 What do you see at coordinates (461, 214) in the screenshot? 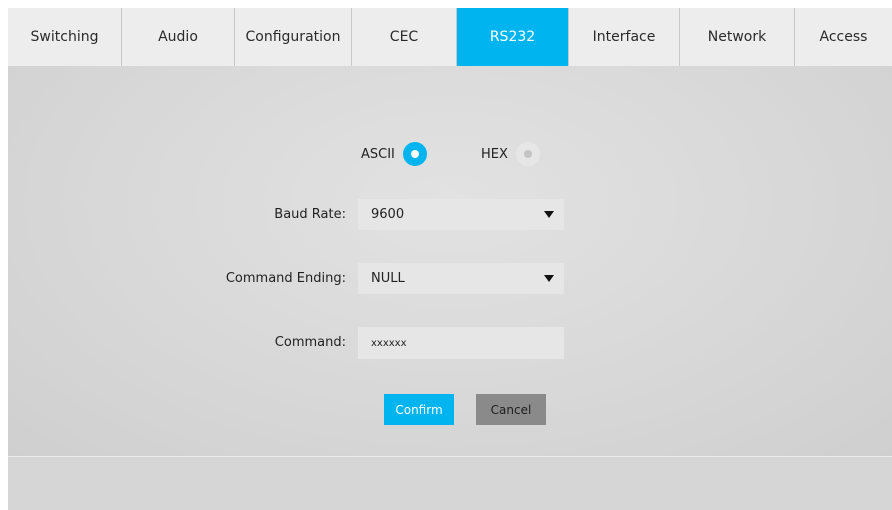
I see `baud-rate-select: 9600` at bounding box center [461, 214].